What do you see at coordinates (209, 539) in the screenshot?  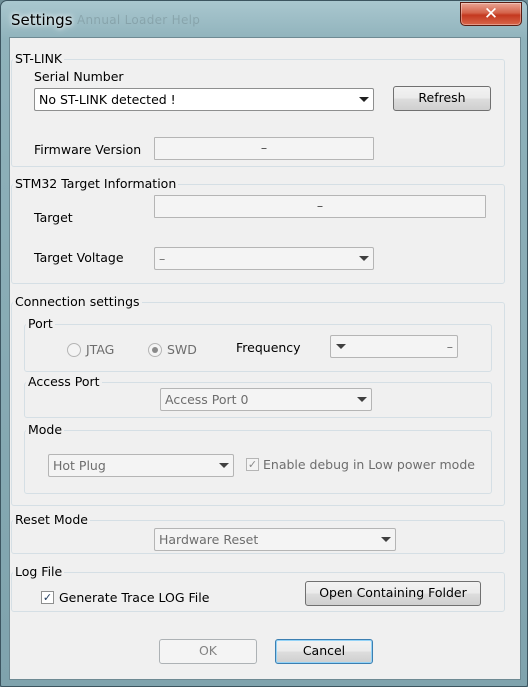 I see `reset-mode-value: Hardware Reset` at bounding box center [209, 539].